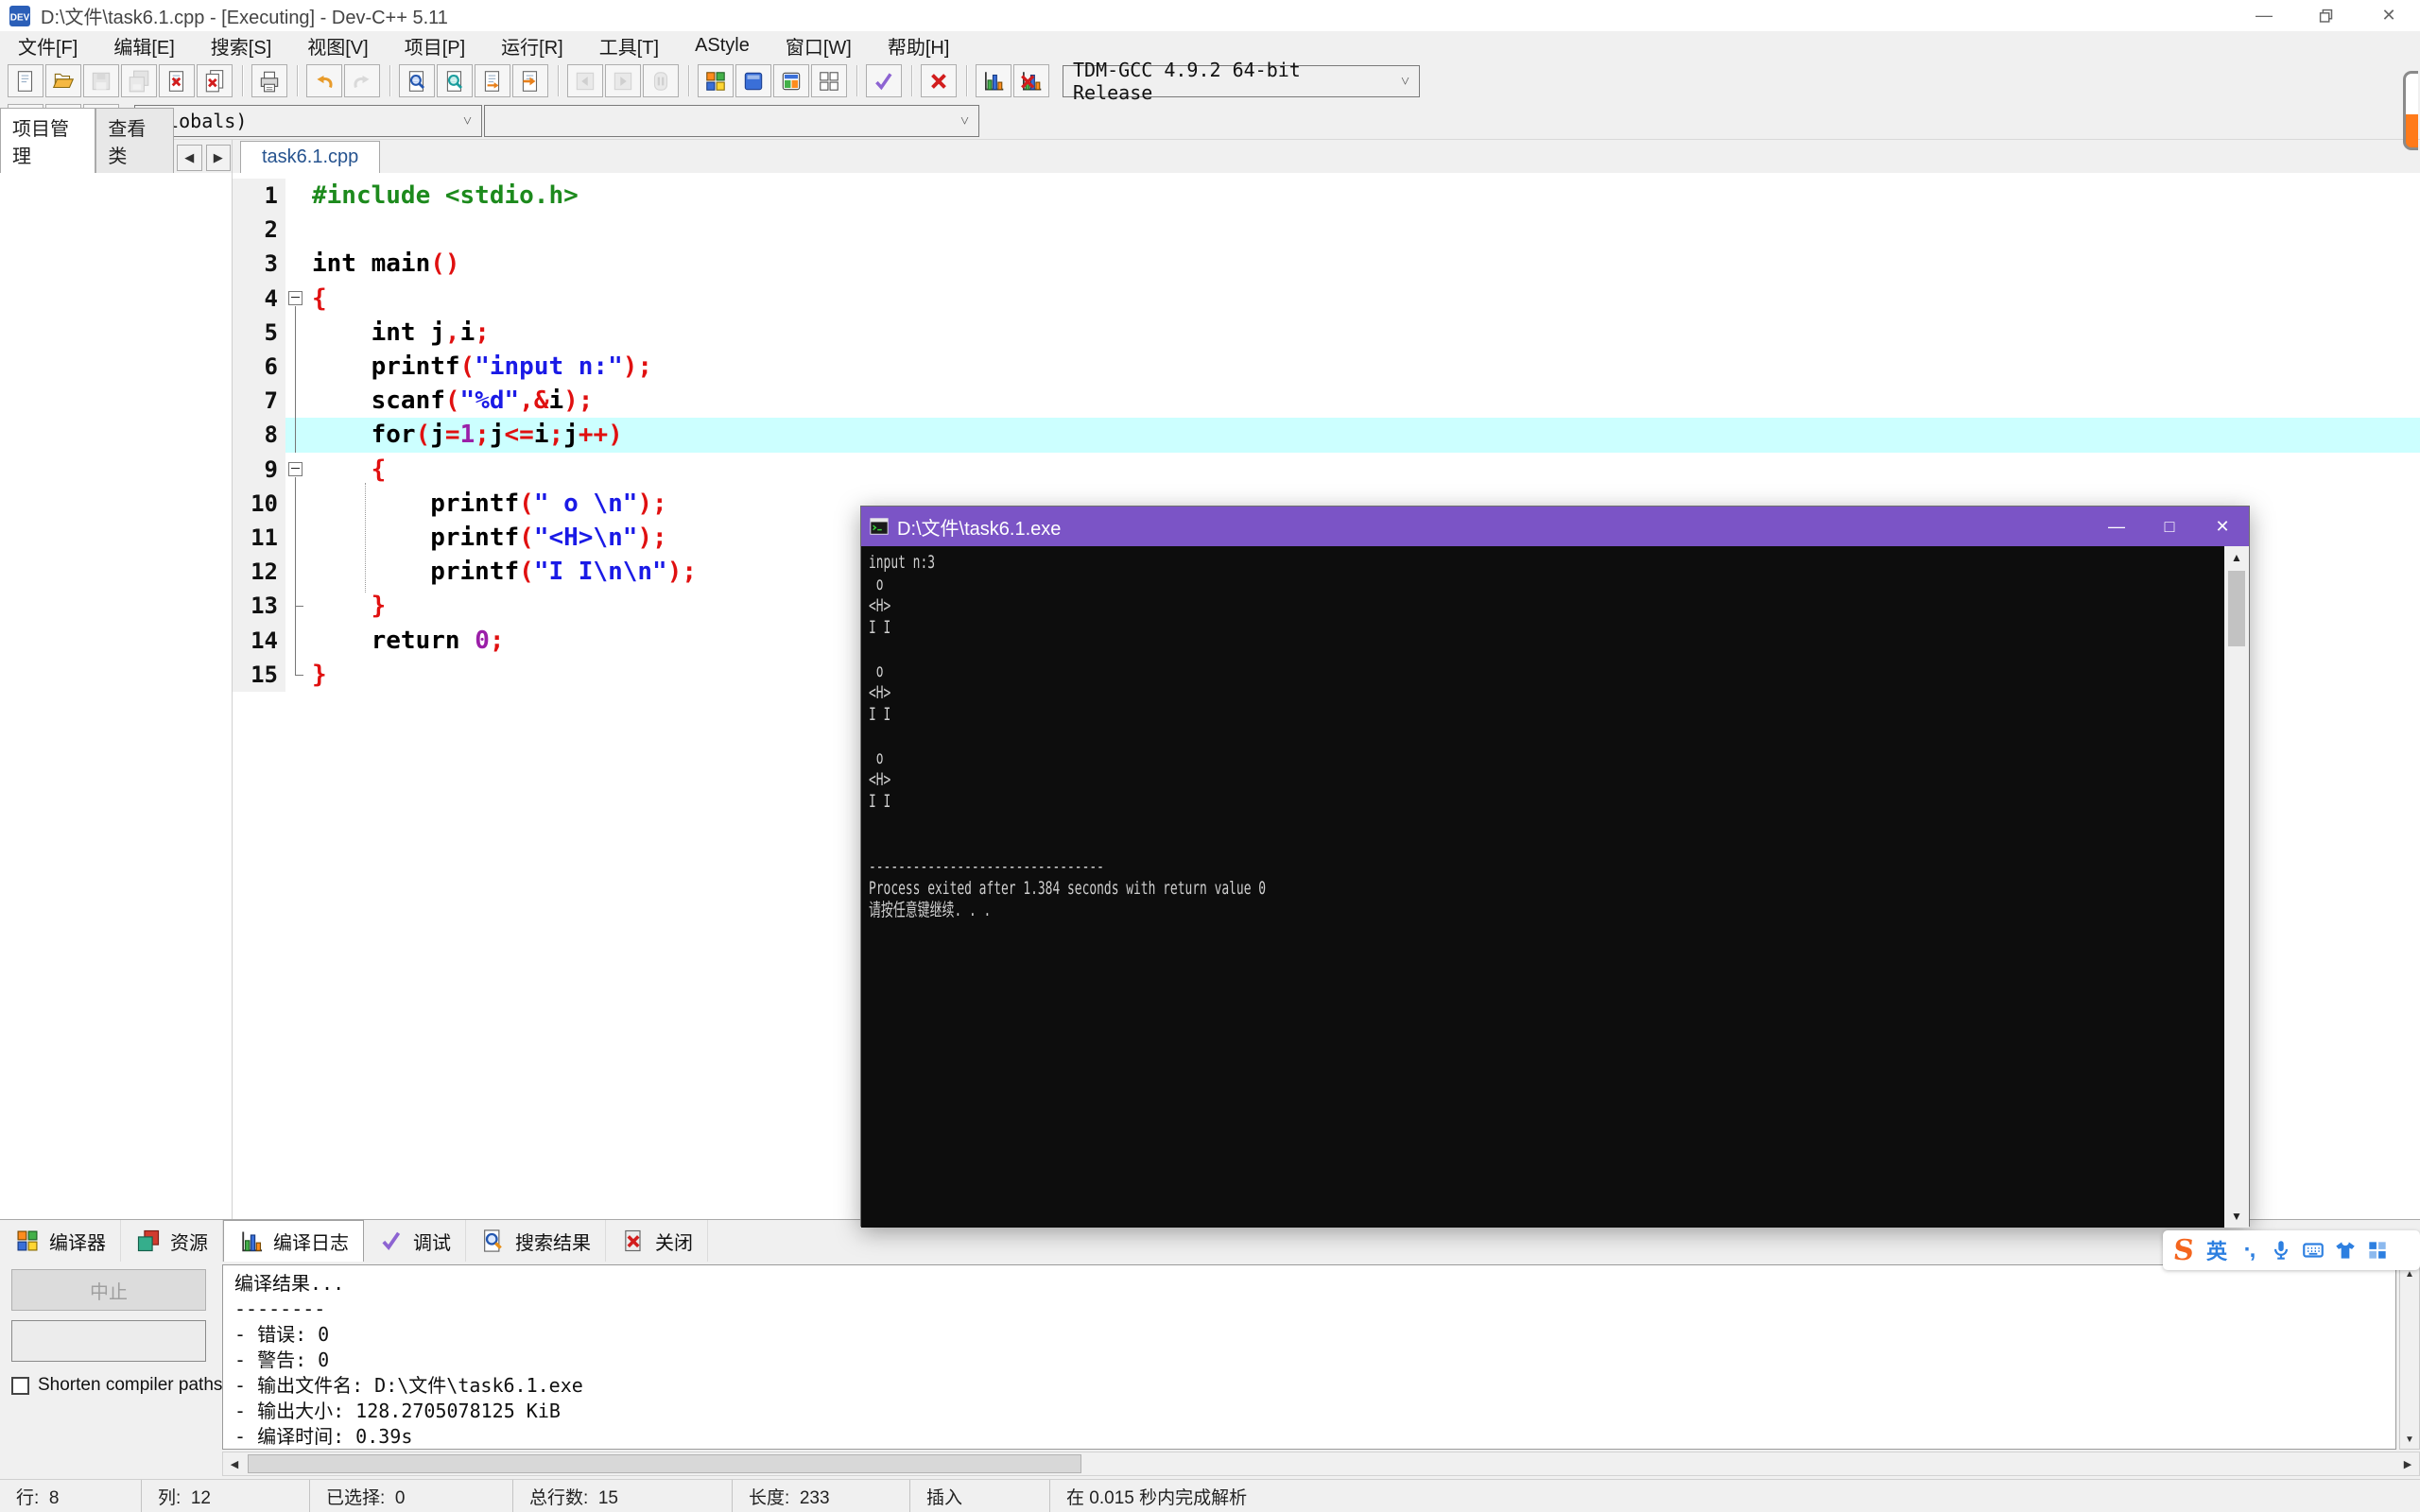 The height and width of the screenshot is (1512, 2420). What do you see at coordinates (1326, 435) in the screenshot?
I see `code-line-8: 8 for(j = 1; j <= i; j ++)` at bounding box center [1326, 435].